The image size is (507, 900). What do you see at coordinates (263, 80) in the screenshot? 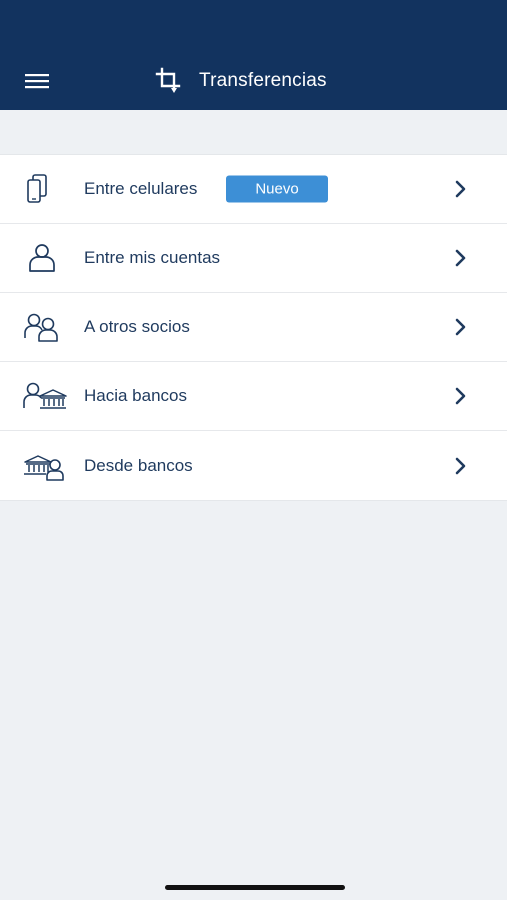
I see `page-title: Transferencias` at bounding box center [263, 80].